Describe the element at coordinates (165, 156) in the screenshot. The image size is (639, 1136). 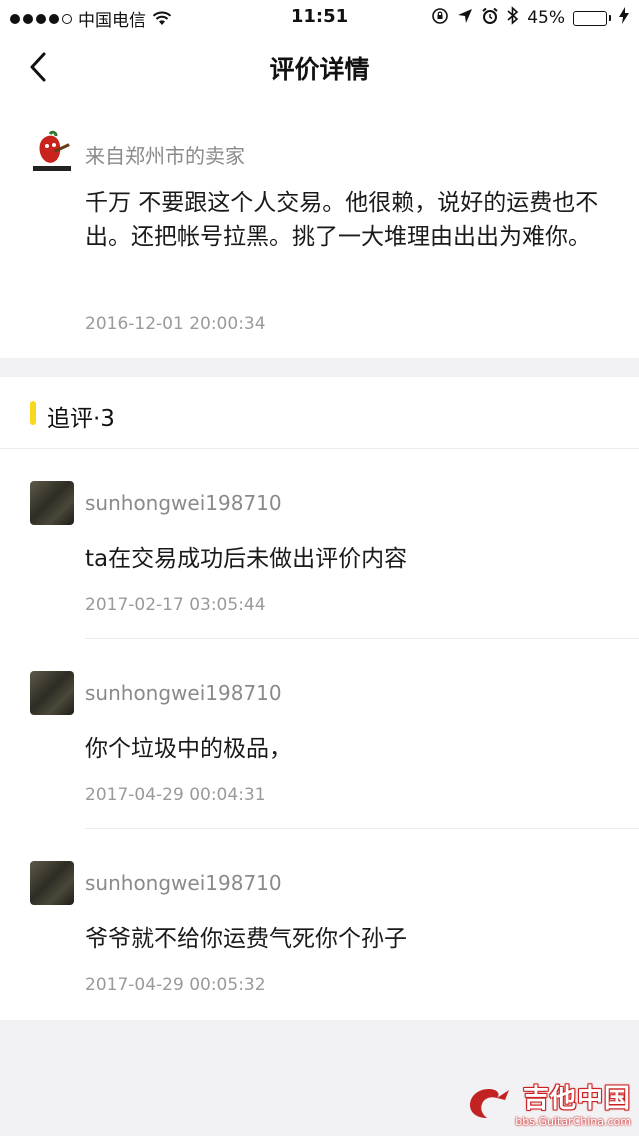
I see `seller-label: 来自郑州市的卖家` at that location.